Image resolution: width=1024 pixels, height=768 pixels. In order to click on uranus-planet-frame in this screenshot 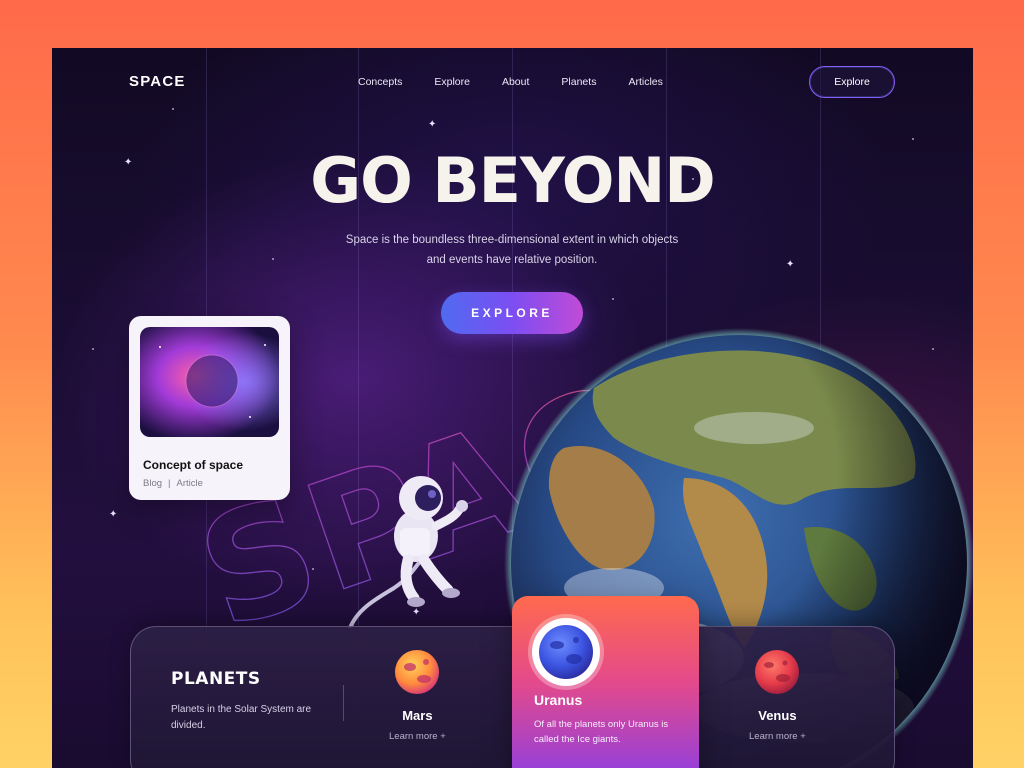, I will do `click(566, 652)`.